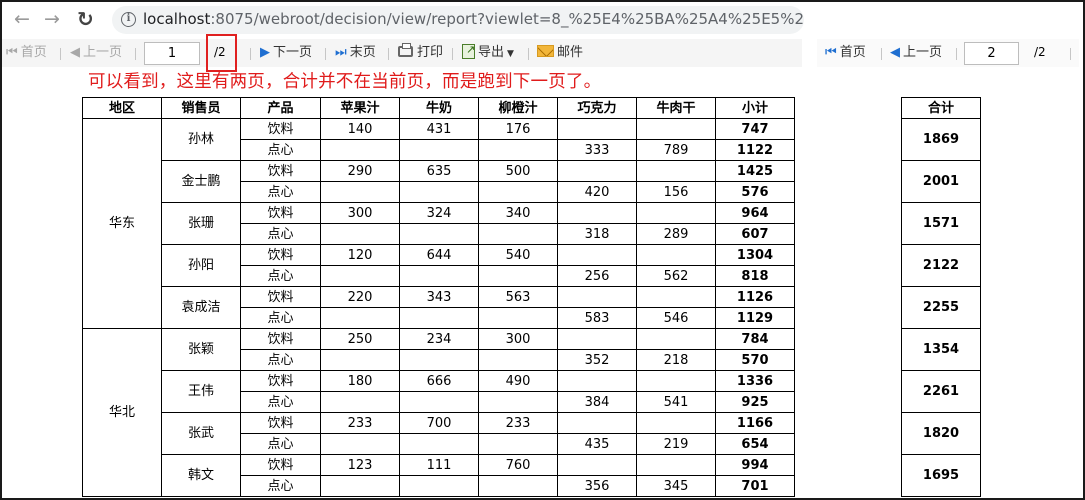 The height and width of the screenshot is (500, 1085). Describe the element at coordinates (439, 171) in the screenshot. I see `value-cell: 635` at that location.